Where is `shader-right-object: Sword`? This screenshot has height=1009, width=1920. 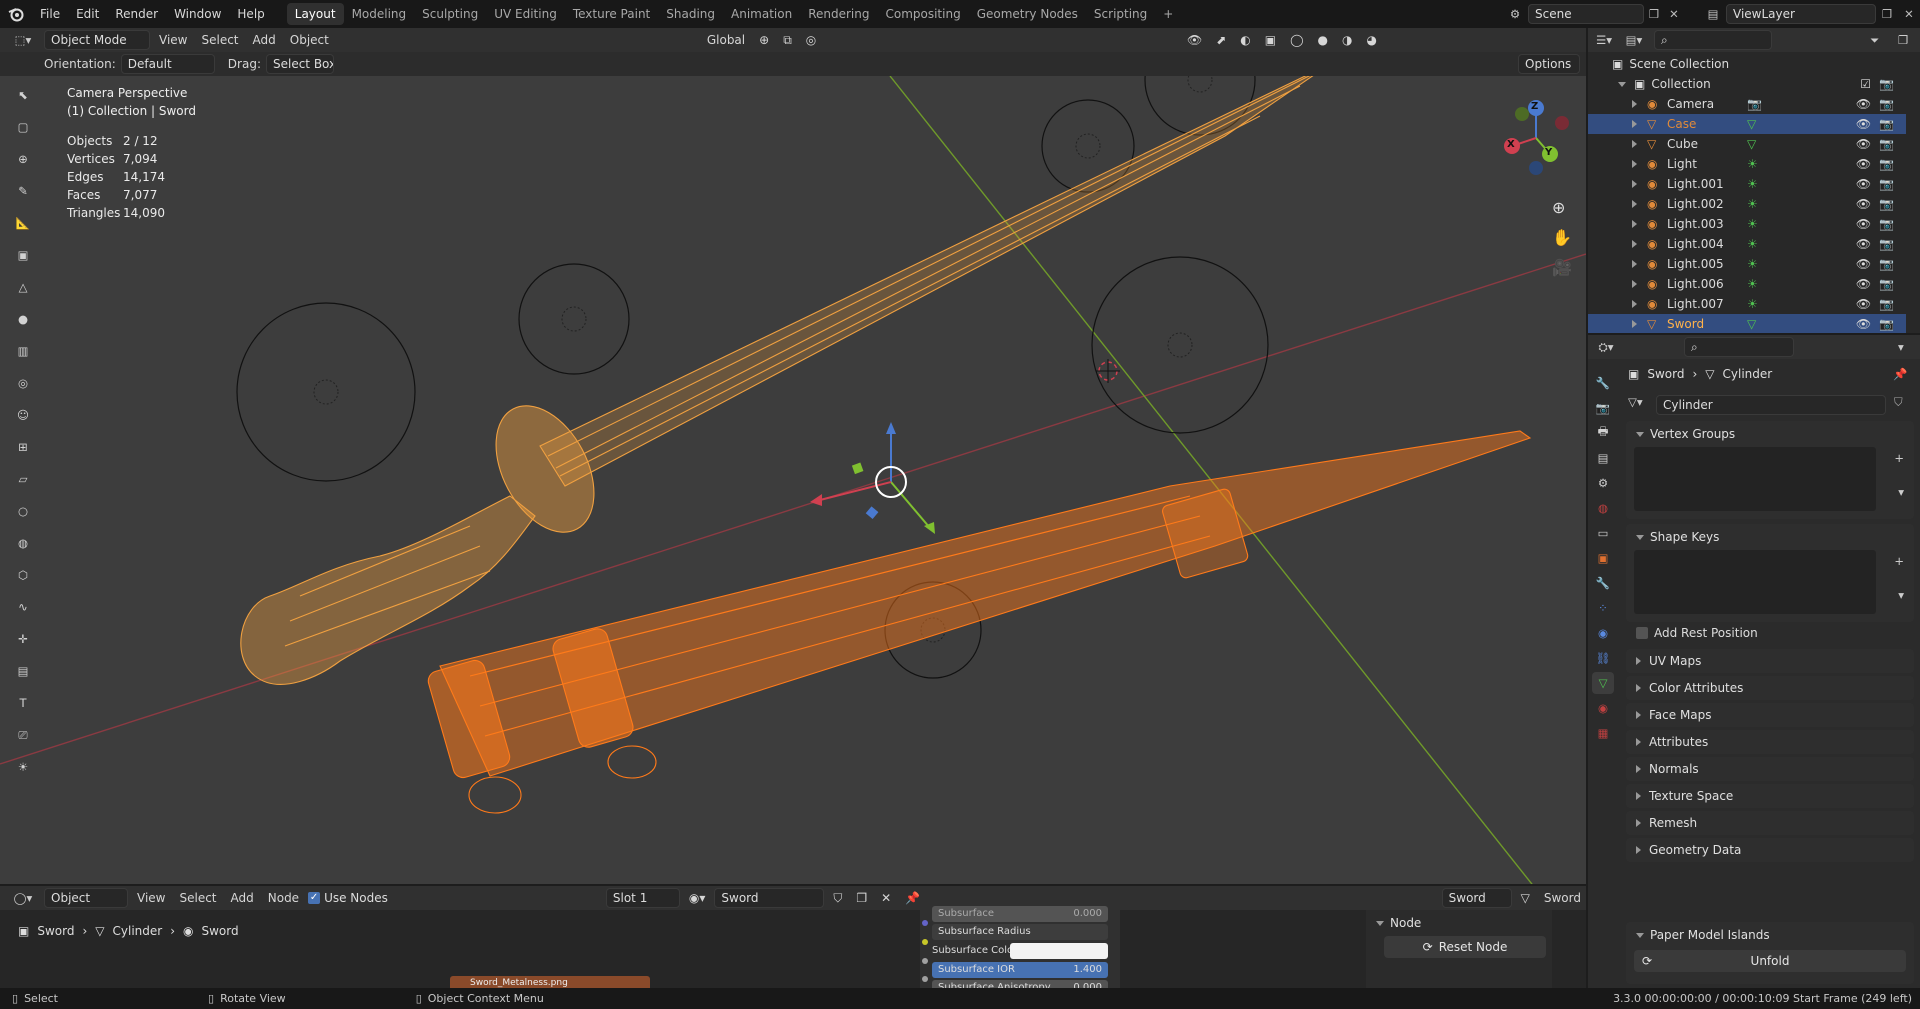 shader-right-object: Sword is located at coordinates (1476, 898).